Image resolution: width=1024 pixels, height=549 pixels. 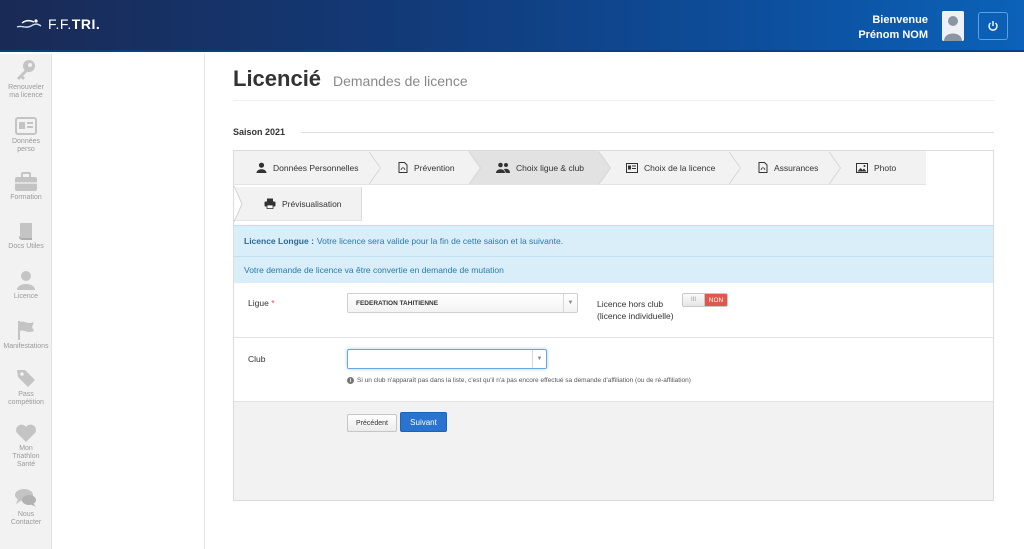 I want to click on rail-label: Données, so click(x=26, y=141).